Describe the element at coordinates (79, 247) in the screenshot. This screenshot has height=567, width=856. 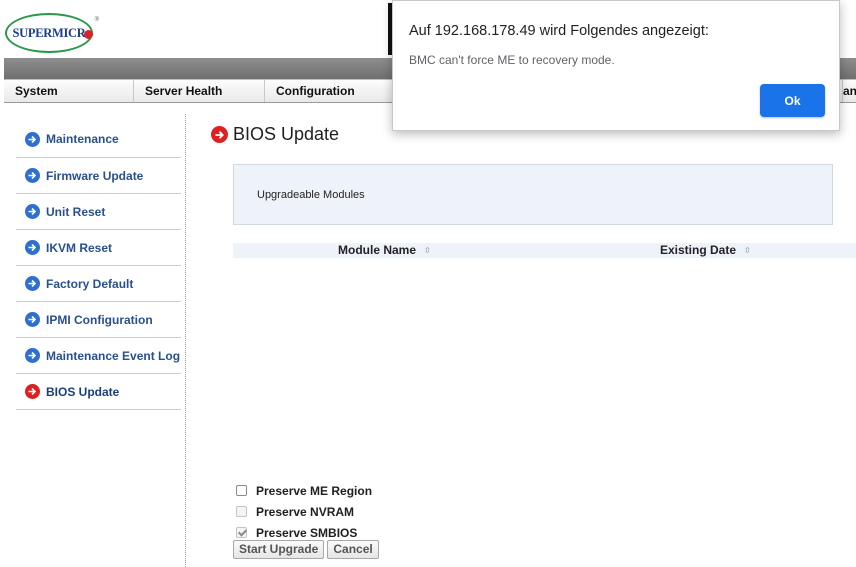
I see `sidebar-item-label: IKVM Reset` at that location.